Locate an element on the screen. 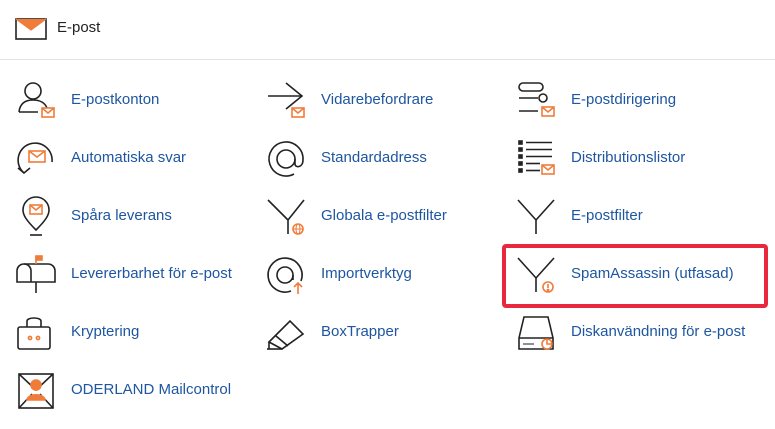 This screenshot has height=429, width=775. highlight-box is located at coordinates (635, 276).